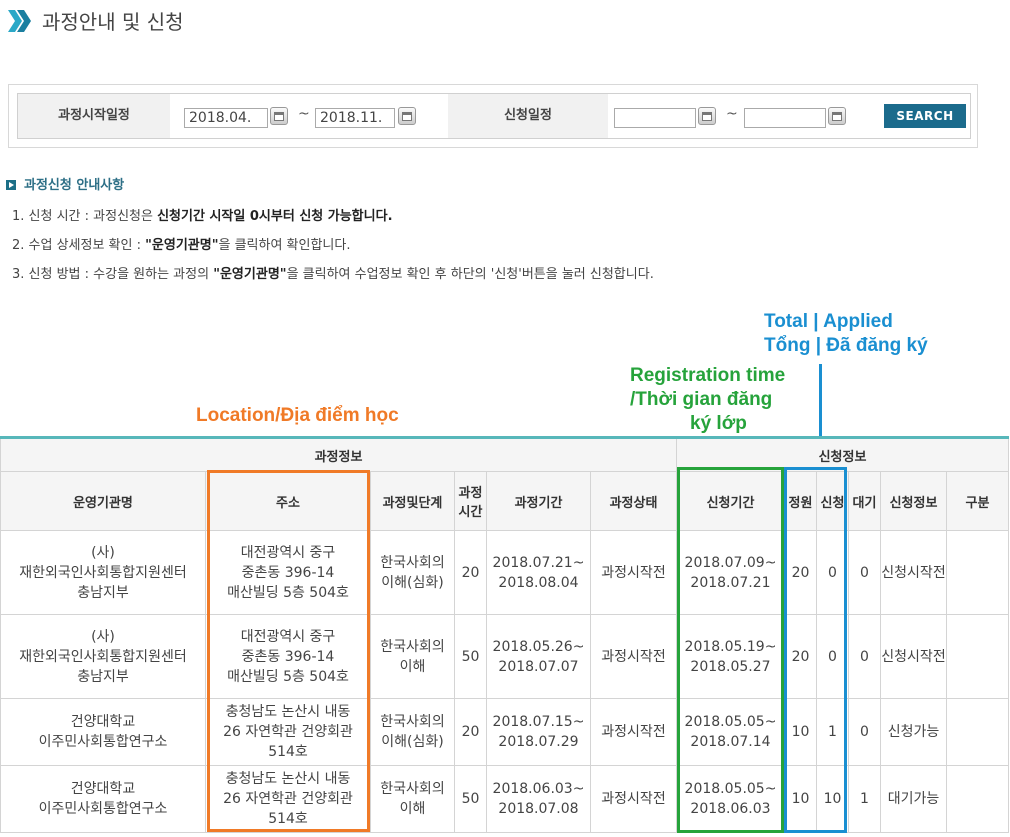  What do you see at coordinates (355, 118) in the screenshot?
I see `course-start-to-input: 2018.11.` at bounding box center [355, 118].